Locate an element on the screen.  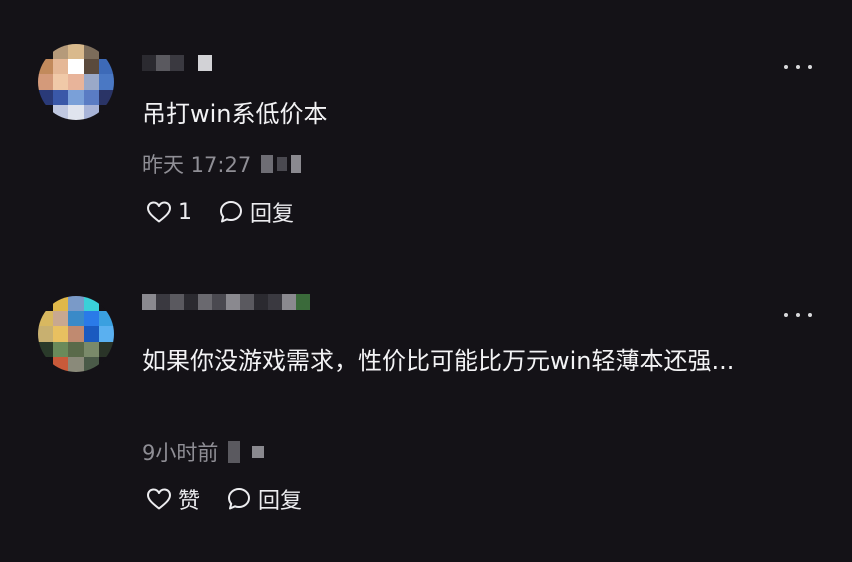
like-button: 赞 is located at coordinates (173, 499).